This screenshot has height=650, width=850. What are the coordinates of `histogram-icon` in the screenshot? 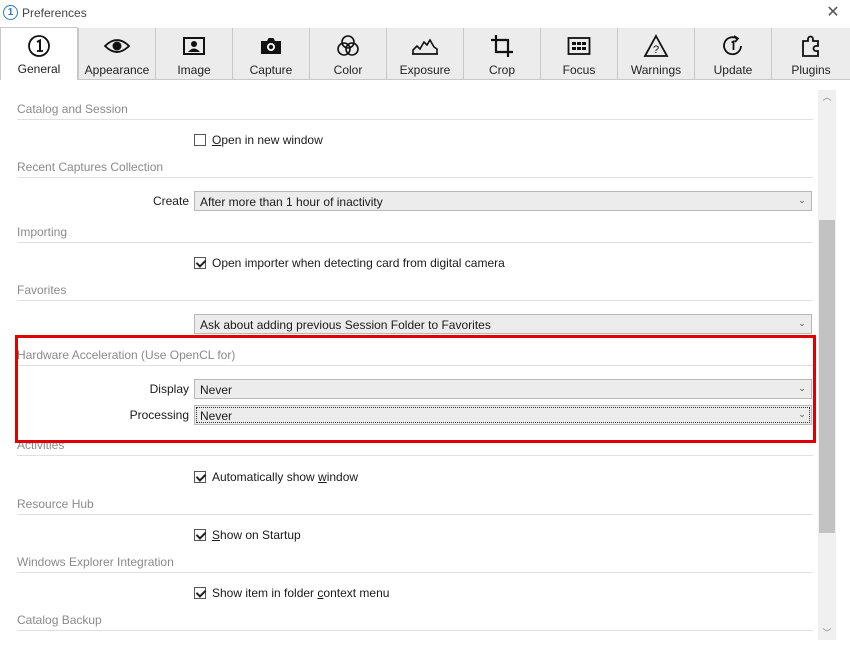 It's located at (425, 46).